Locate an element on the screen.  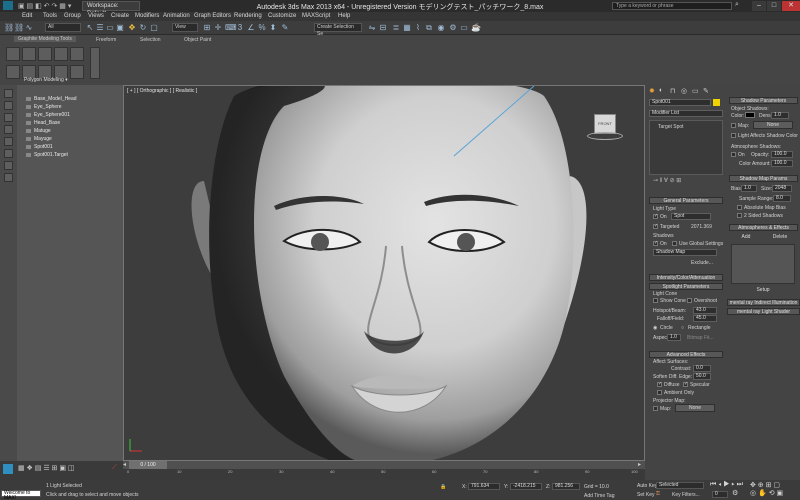
set-key-icon: ⚿ is located at coordinates (658, 494).